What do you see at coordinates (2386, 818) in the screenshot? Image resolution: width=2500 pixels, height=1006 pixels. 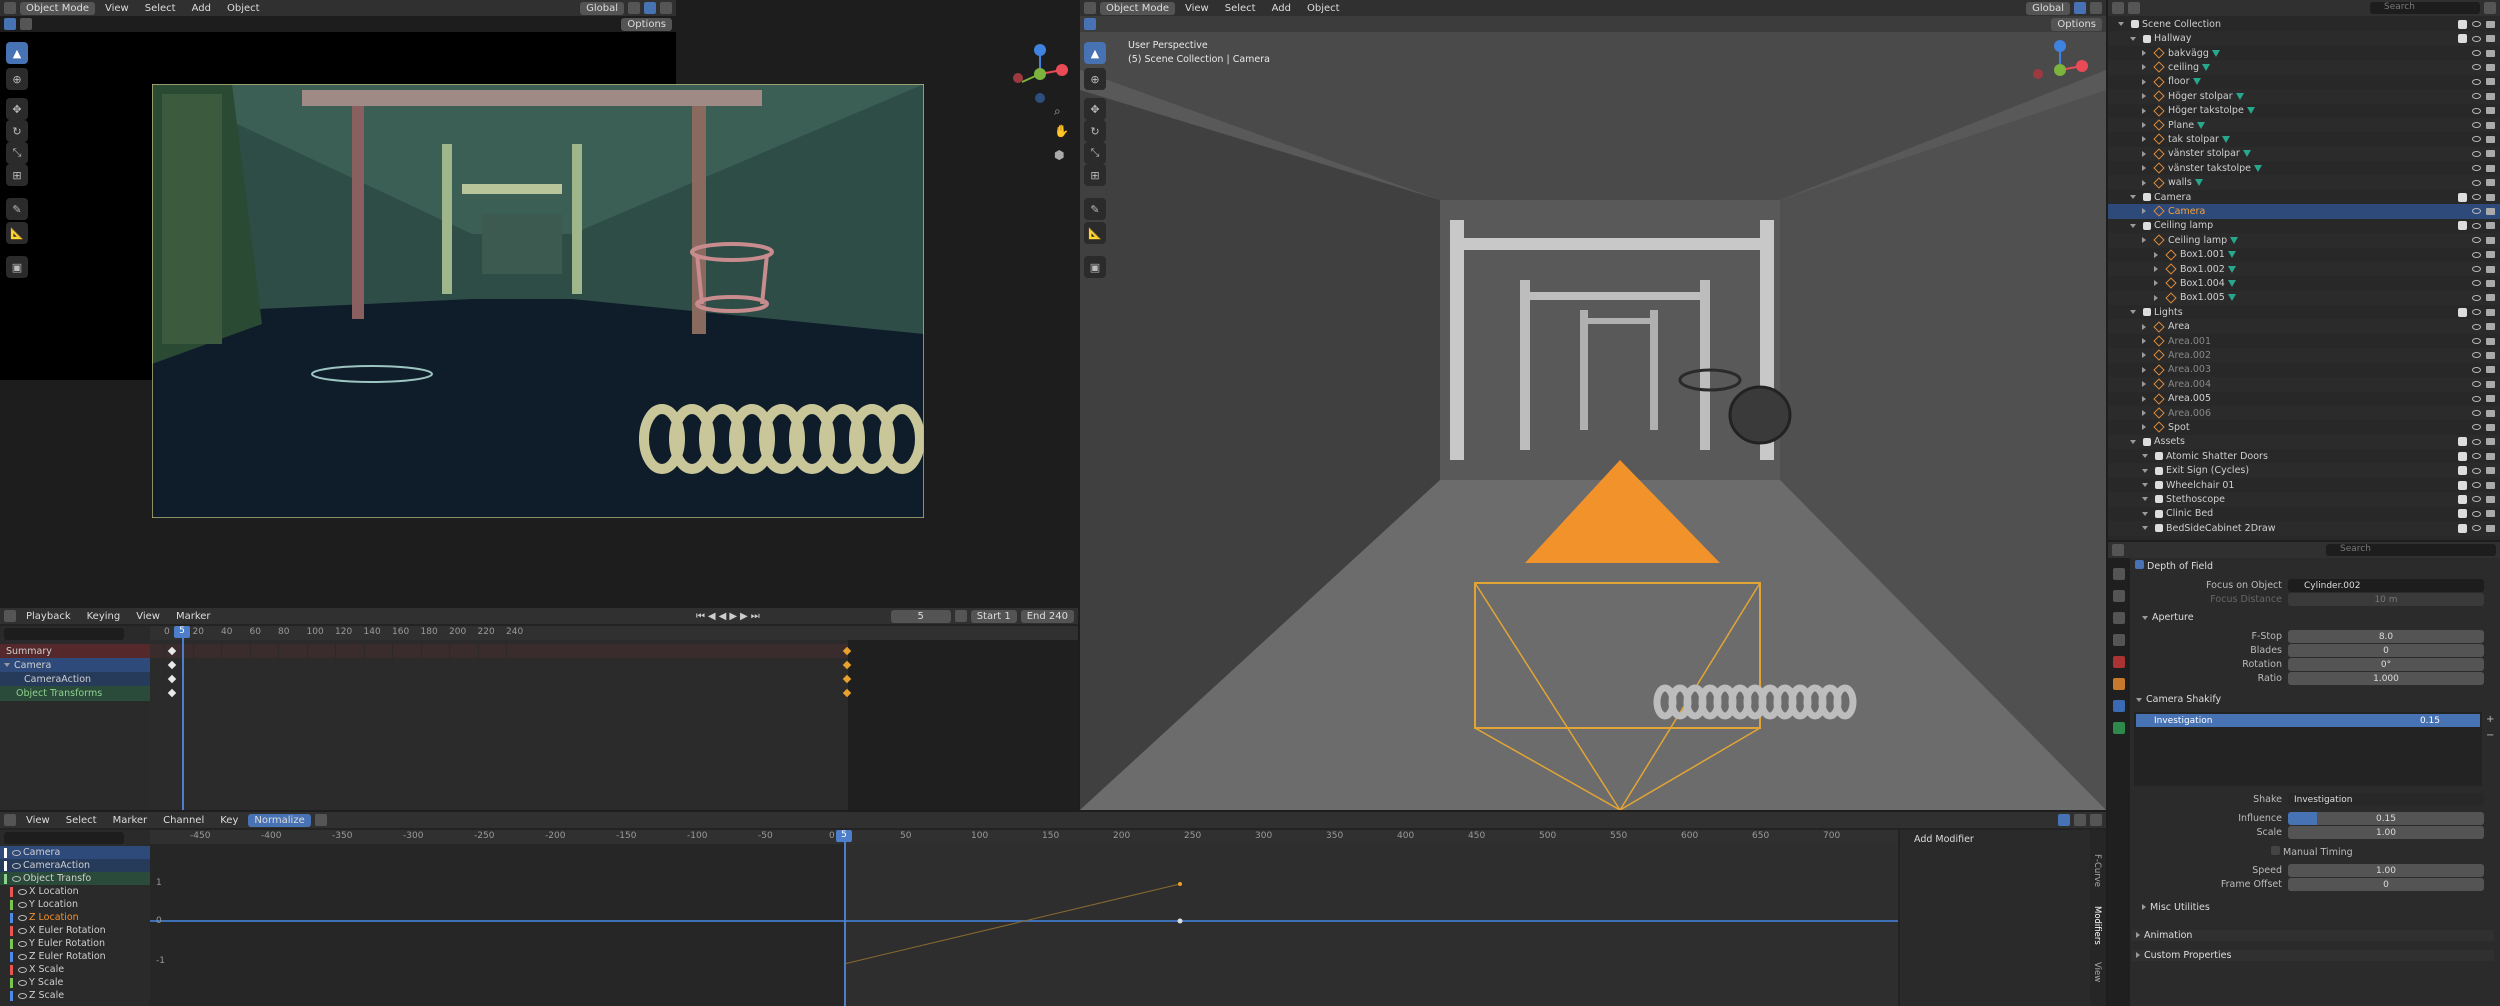 I see `influence-slider: 0.15` at bounding box center [2386, 818].